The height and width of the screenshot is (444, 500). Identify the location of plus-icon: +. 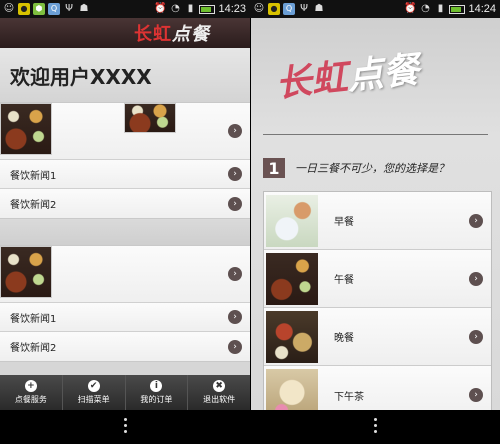
(30, 386).